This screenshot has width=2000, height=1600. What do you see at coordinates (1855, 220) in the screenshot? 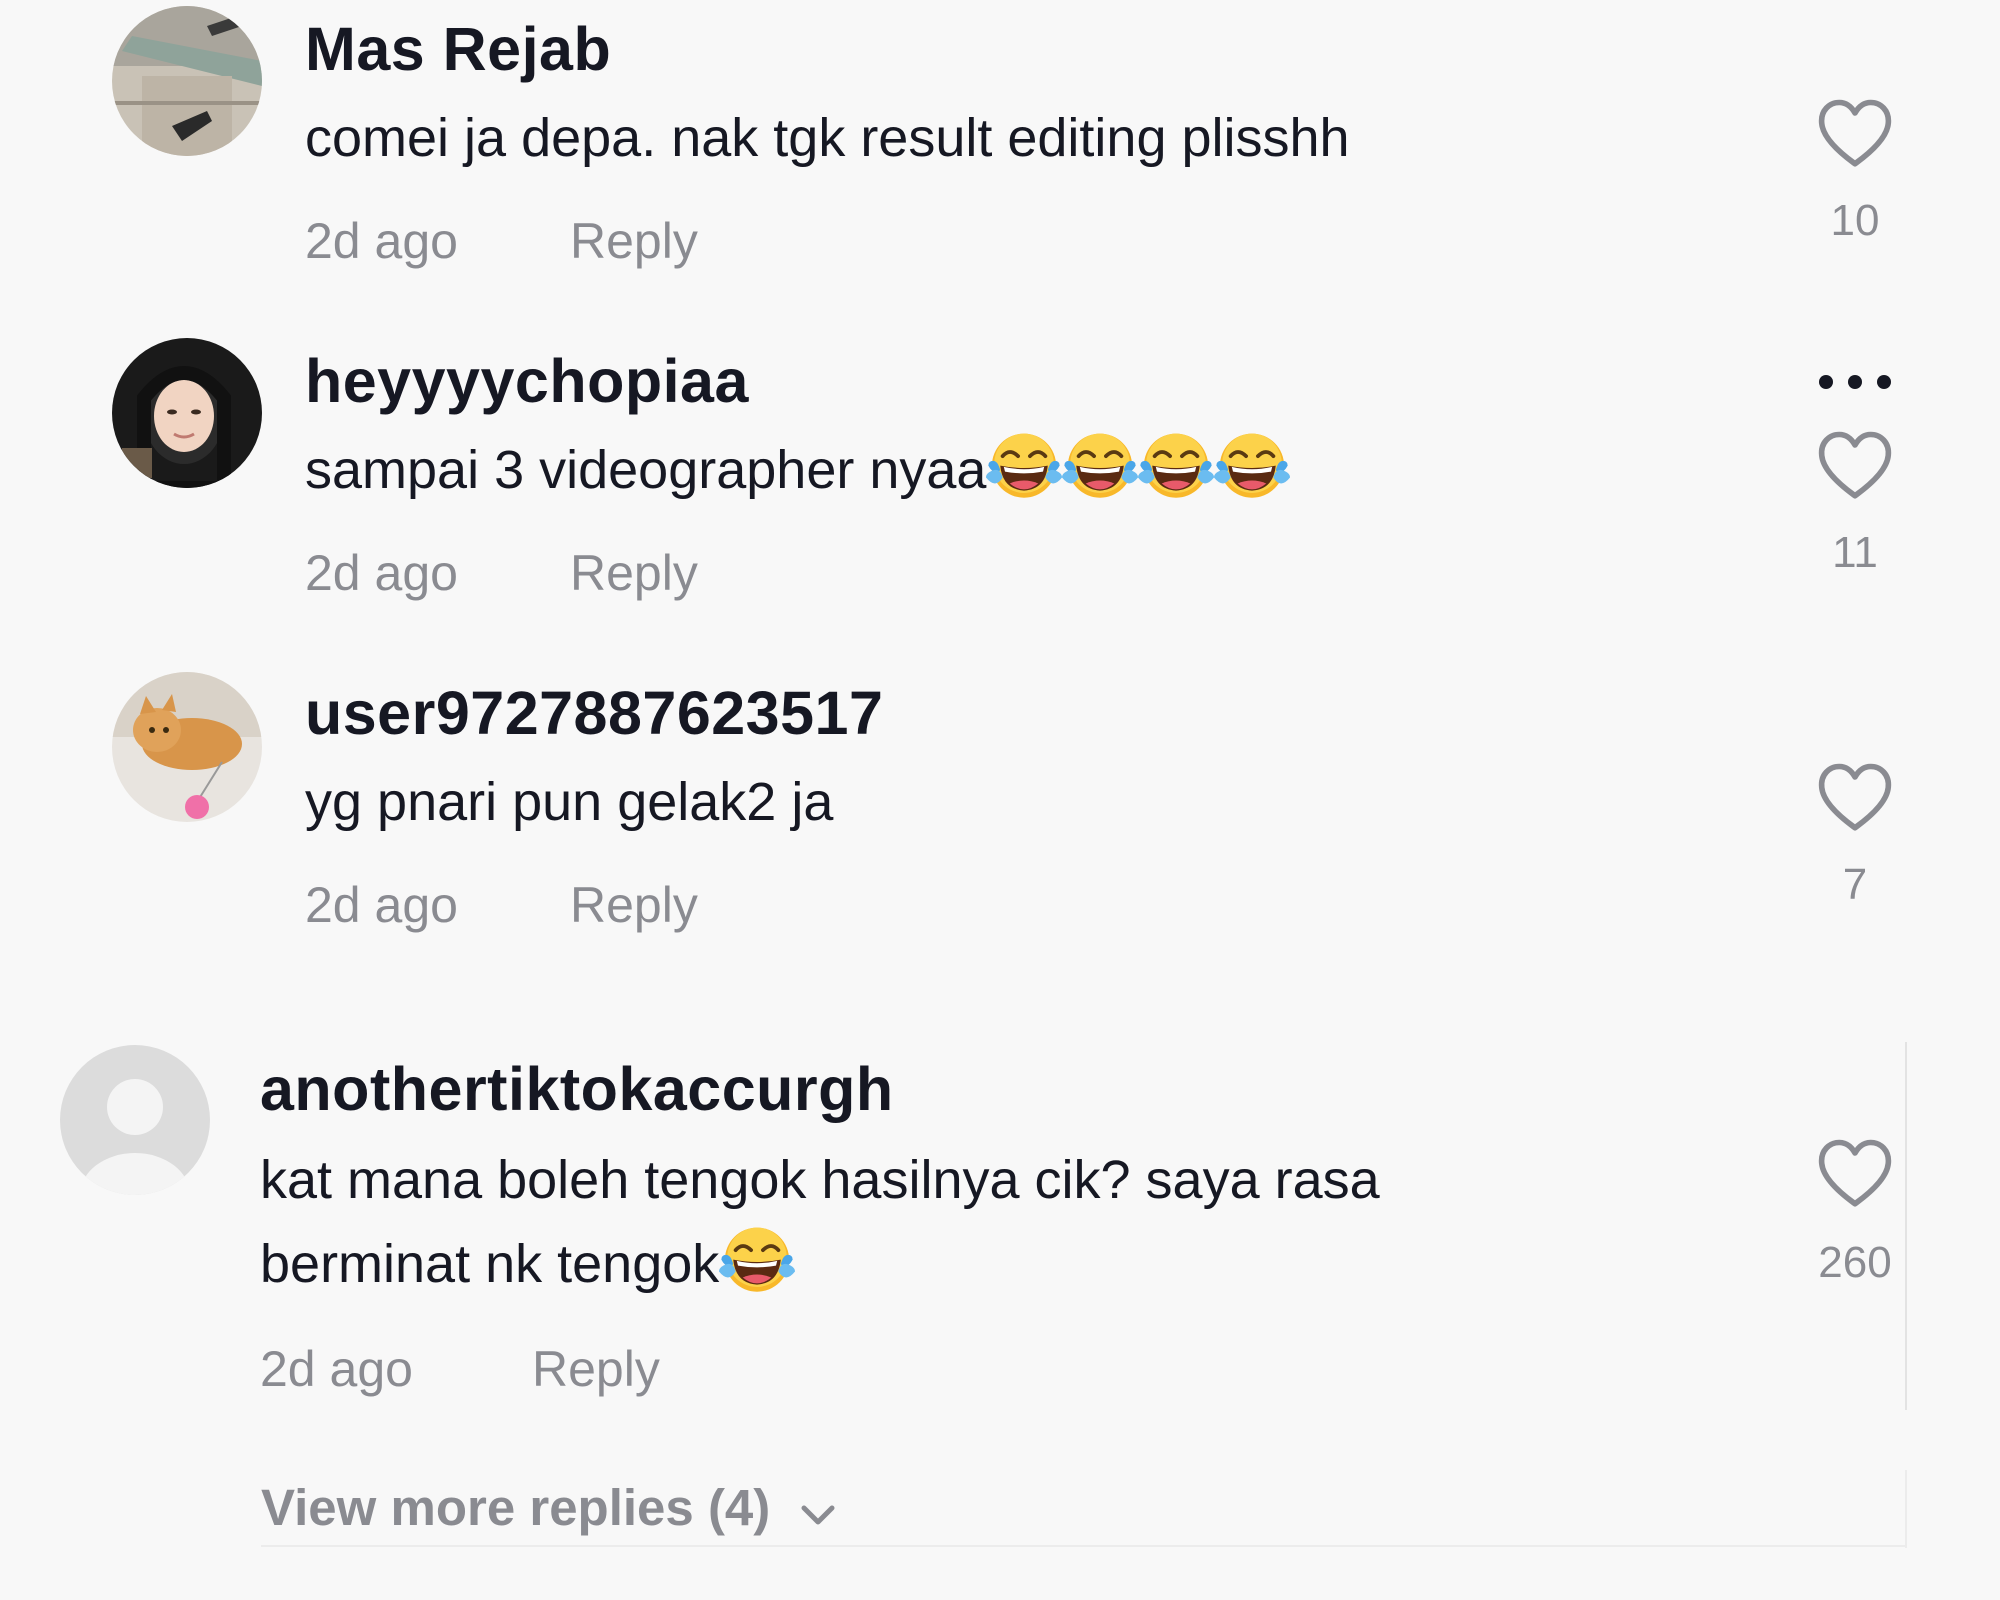
I see `like-count: 10` at bounding box center [1855, 220].